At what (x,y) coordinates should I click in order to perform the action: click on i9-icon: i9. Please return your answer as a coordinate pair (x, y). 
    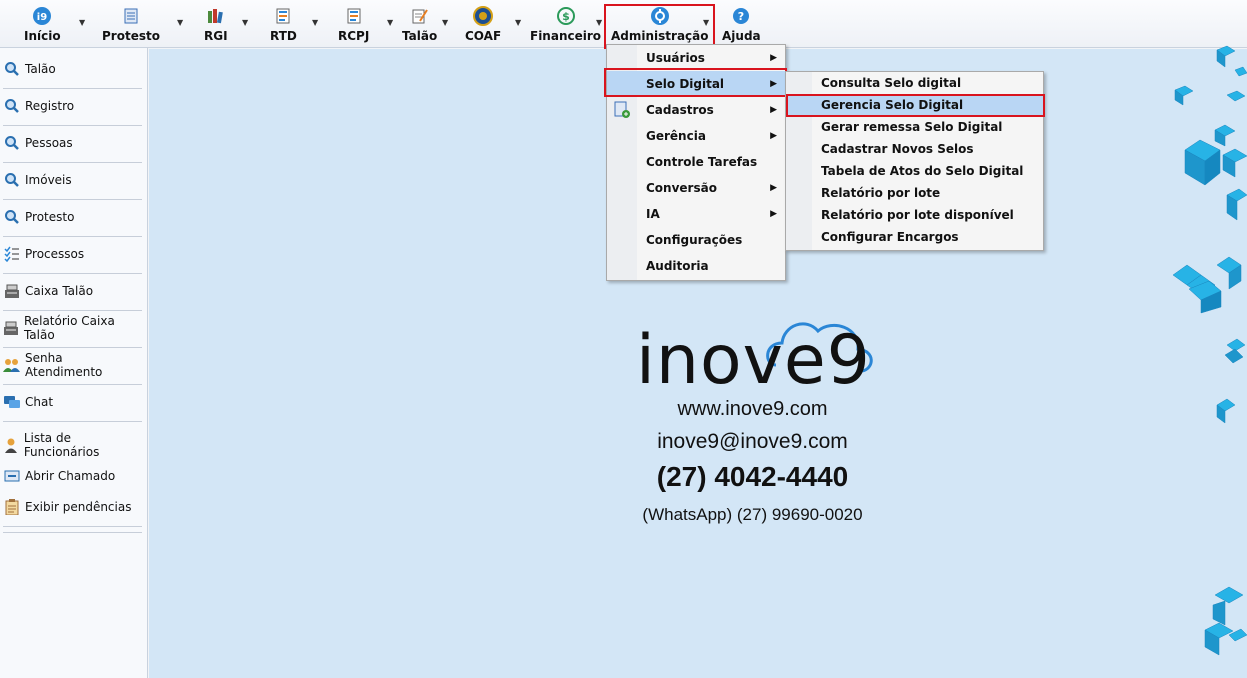
    Looking at the image, I should click on (42, 16).